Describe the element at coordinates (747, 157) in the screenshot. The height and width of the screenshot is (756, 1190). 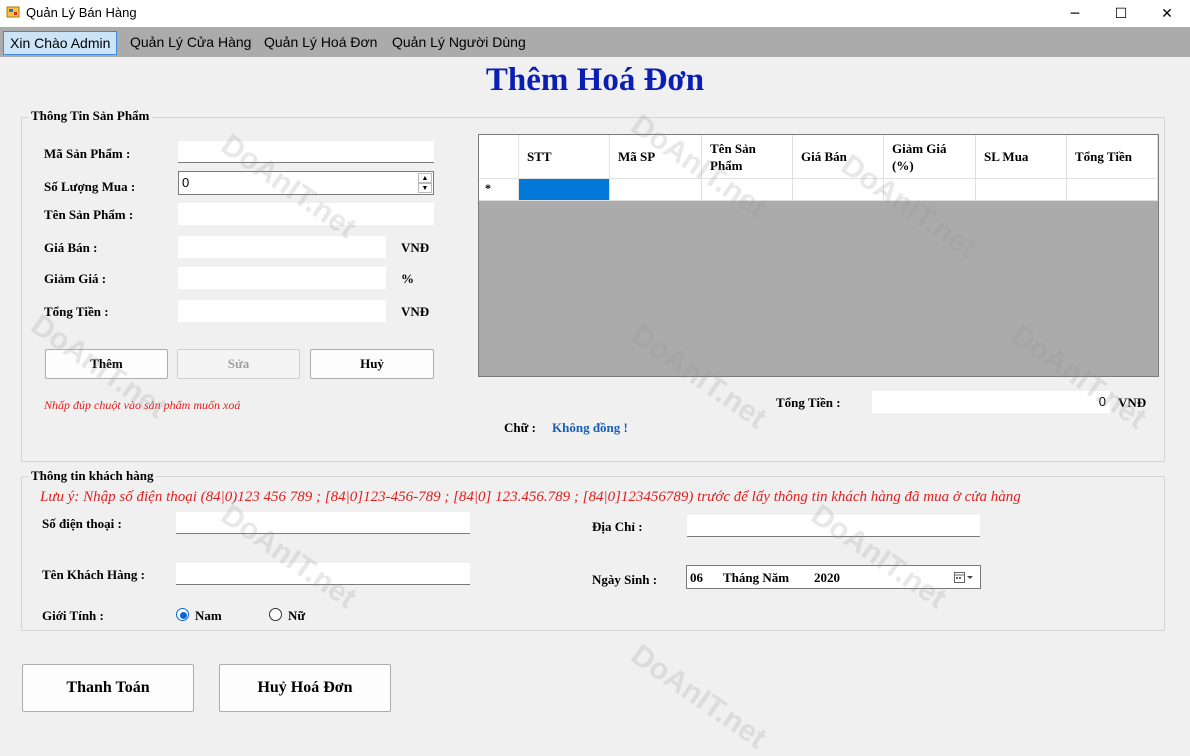
I see `col-ten-sp: Tên Sản Phẩm` at that location.